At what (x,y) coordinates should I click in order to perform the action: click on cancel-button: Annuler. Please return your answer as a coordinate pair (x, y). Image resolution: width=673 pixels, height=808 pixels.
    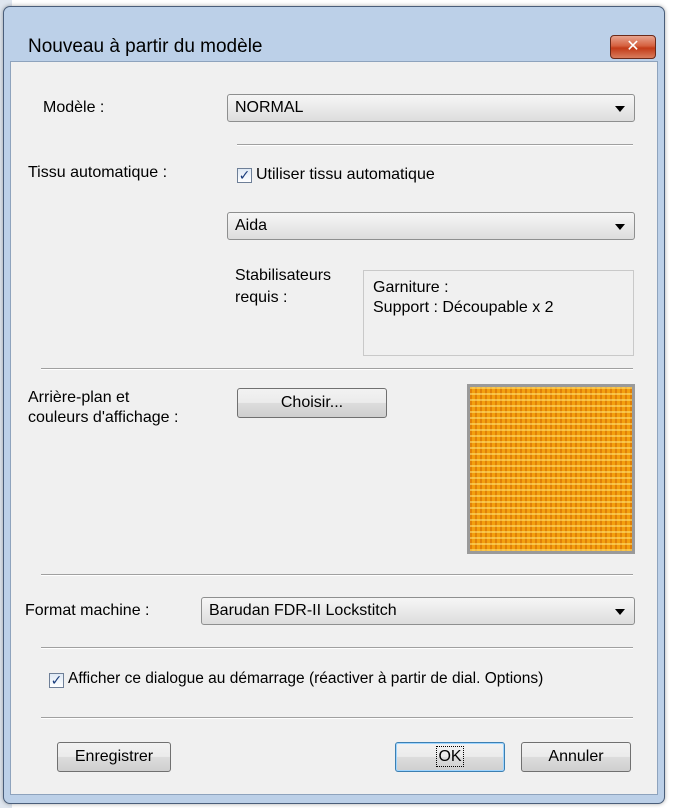
    Looking at the image, I should click on (576, 757).